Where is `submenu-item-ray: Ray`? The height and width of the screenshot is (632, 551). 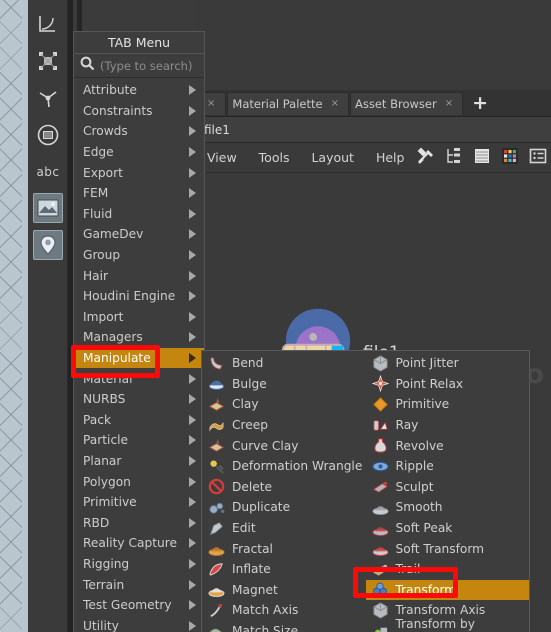
submenu-item-ray: Ray is located at coordinates (448, 425).